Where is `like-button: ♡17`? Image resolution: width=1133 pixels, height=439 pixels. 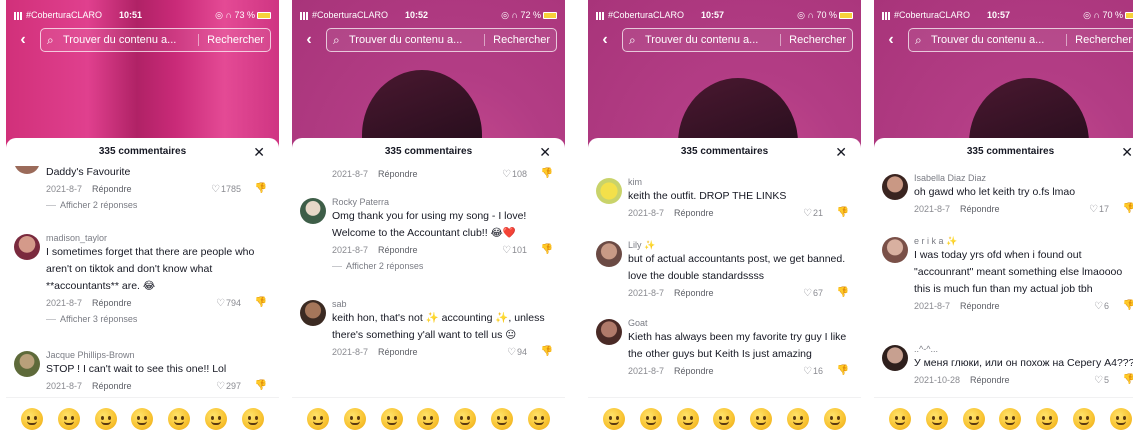
like-button: ♡17 is located at coordinates (1099, 209).